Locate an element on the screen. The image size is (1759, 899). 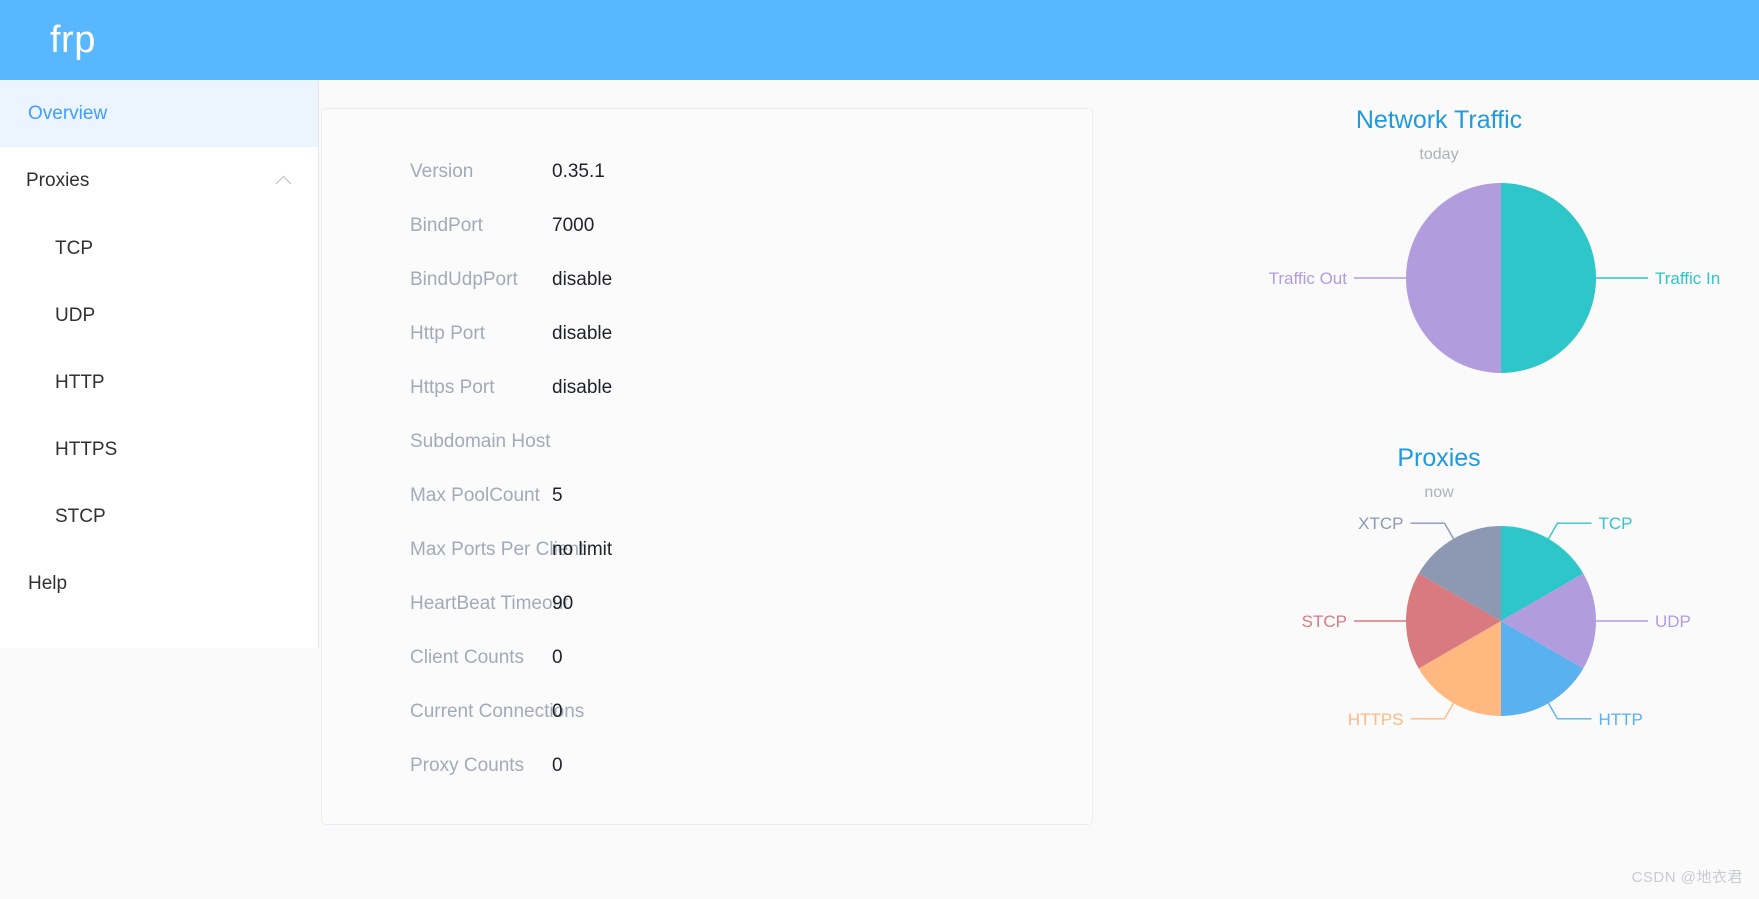
sidebar-item-overview-label: Overview is located at coordinates (68, 113).